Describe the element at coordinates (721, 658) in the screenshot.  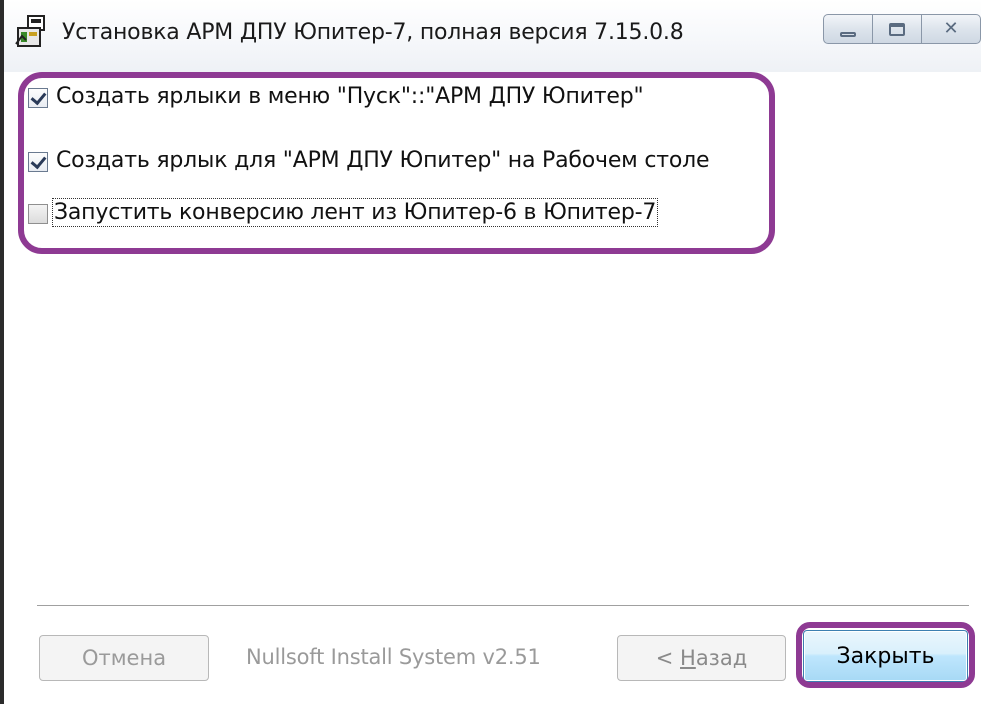
I see `back-label-rest: азад` at that location.